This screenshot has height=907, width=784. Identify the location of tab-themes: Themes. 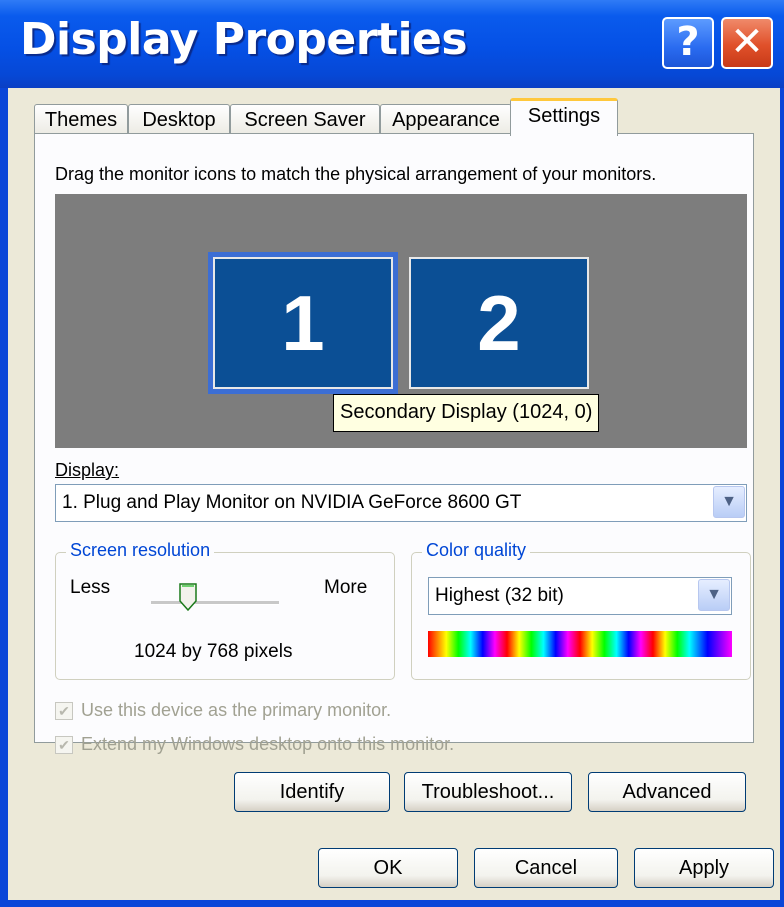
(81, 119).